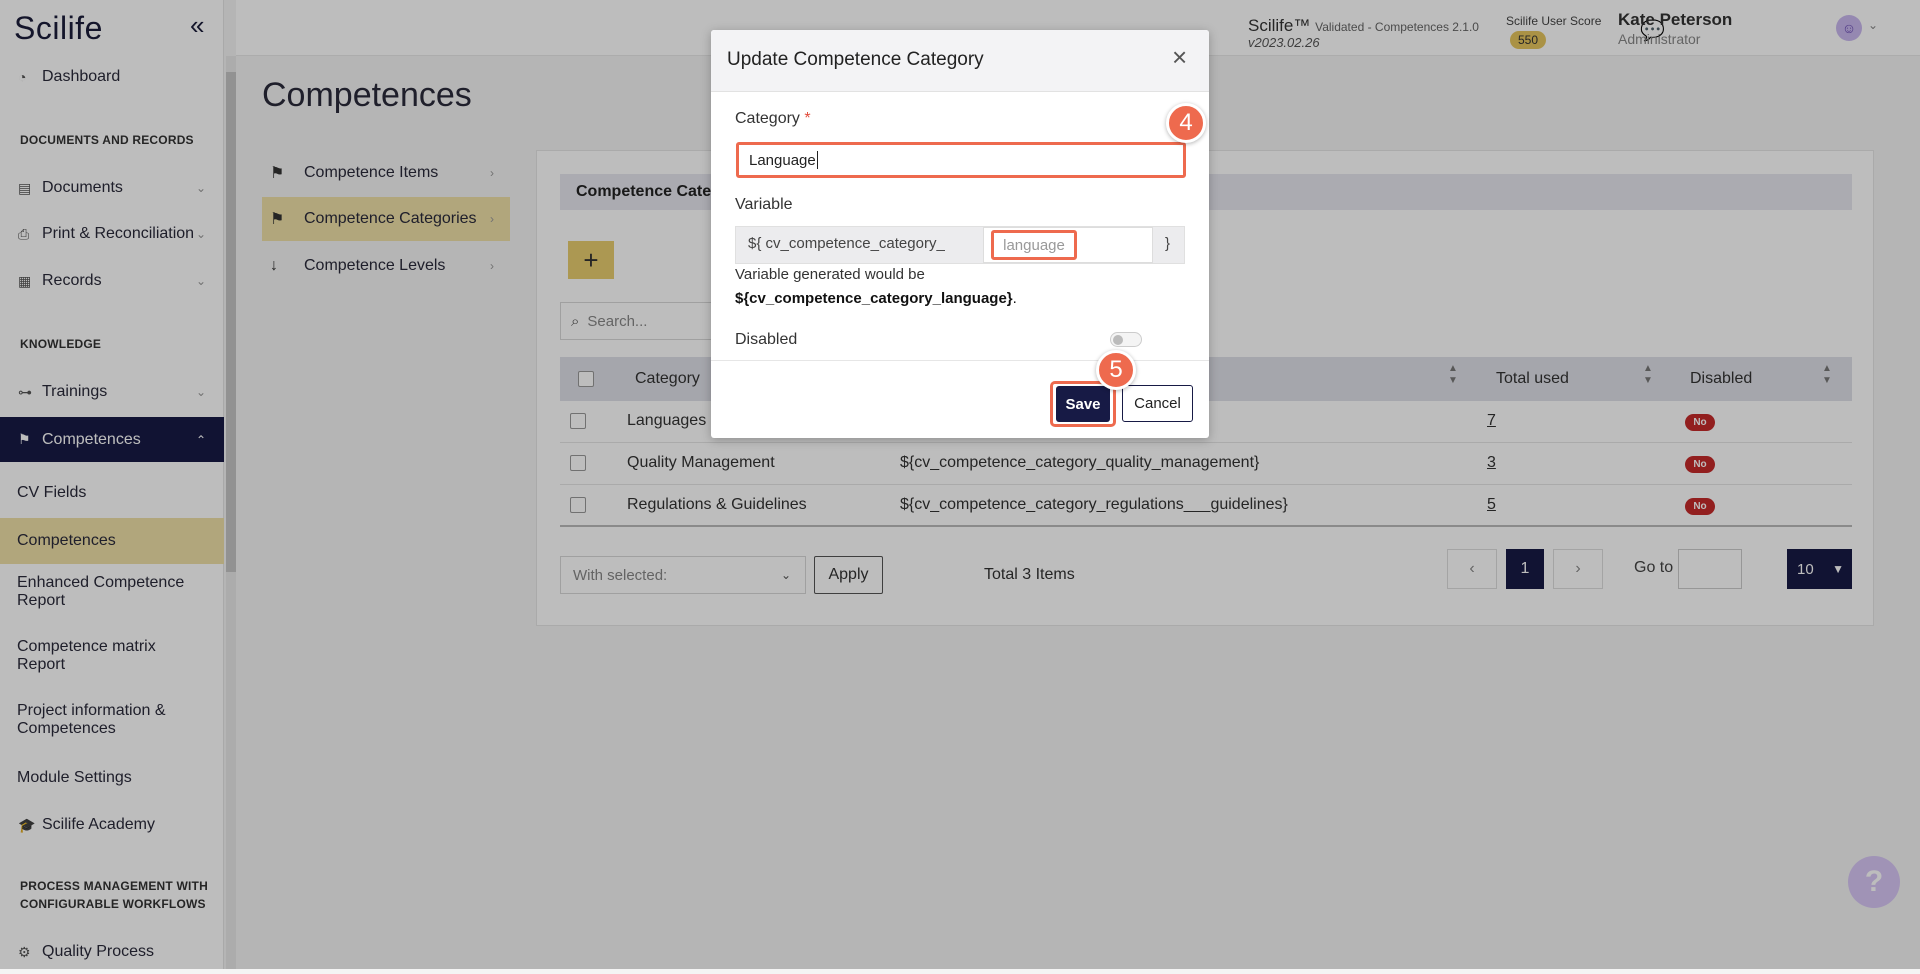 The height and width of the screenshot is (974, 1920). I want to click on category-input-value: Language, so click(782, 160).